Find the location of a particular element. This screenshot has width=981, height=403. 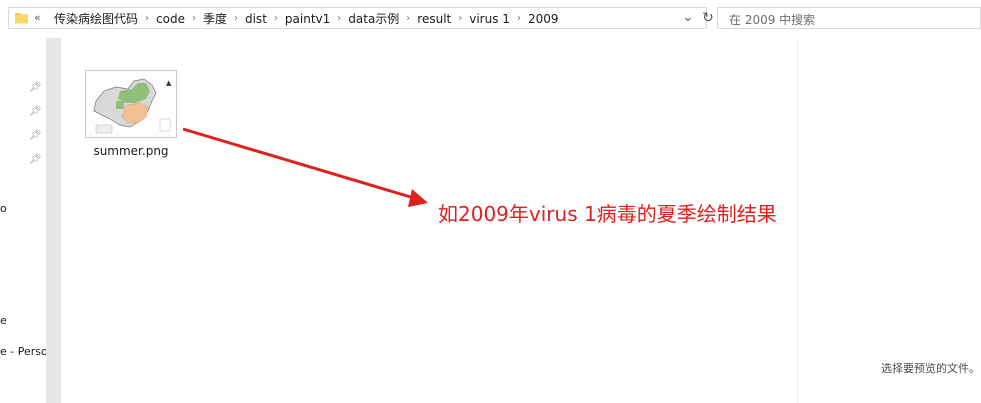

breadcrumb-item: data示例 is located at coordinates (373, 18).